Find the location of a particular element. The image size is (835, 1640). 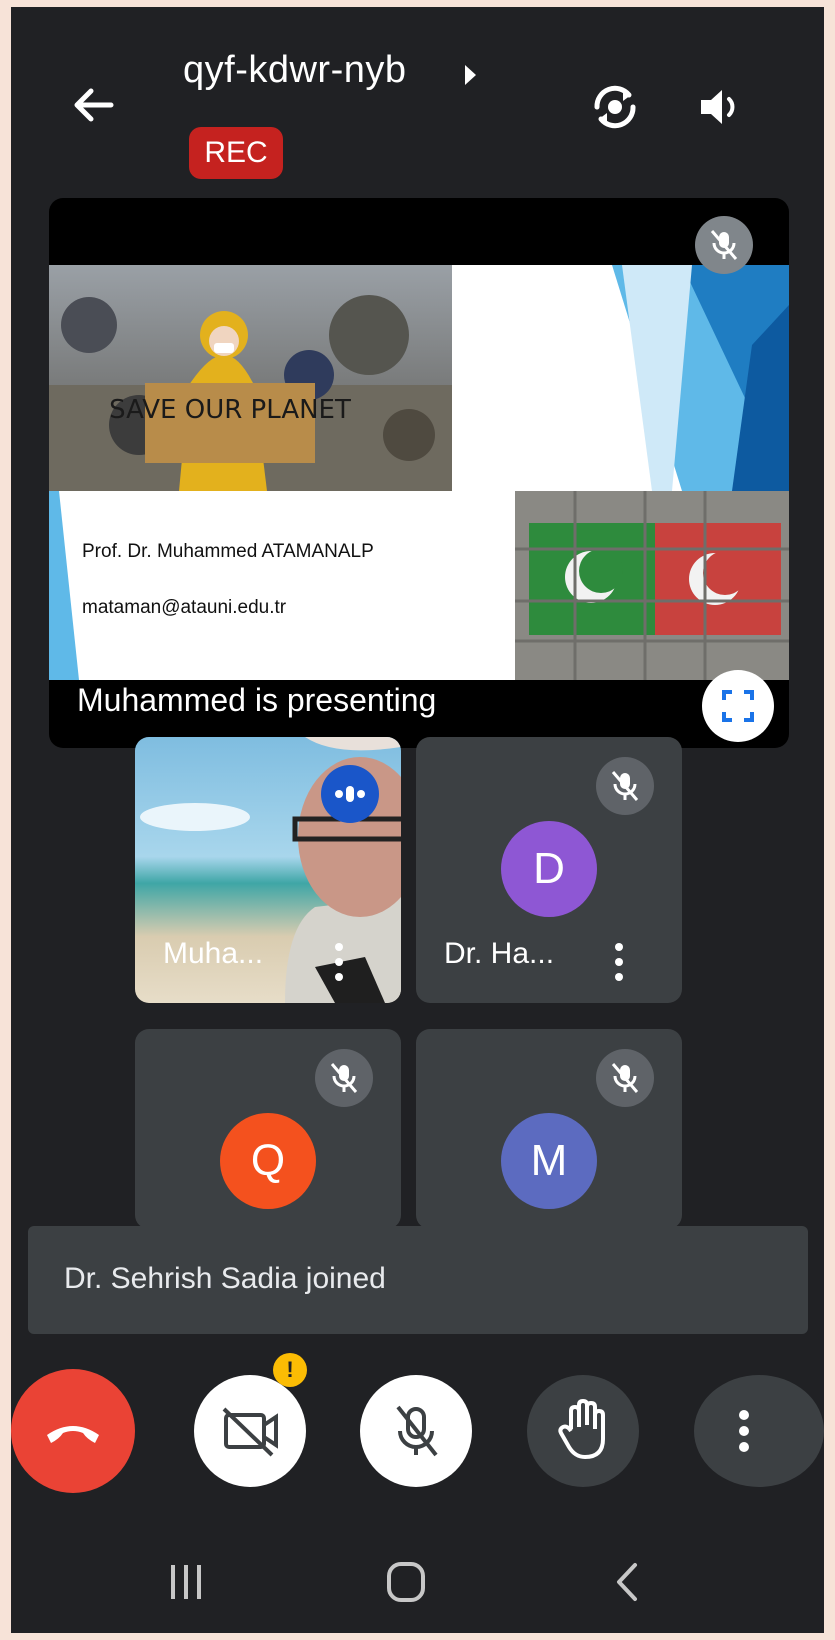

slide-email: mataman@atauni.edu.tr is located at coordinates (184, 607).